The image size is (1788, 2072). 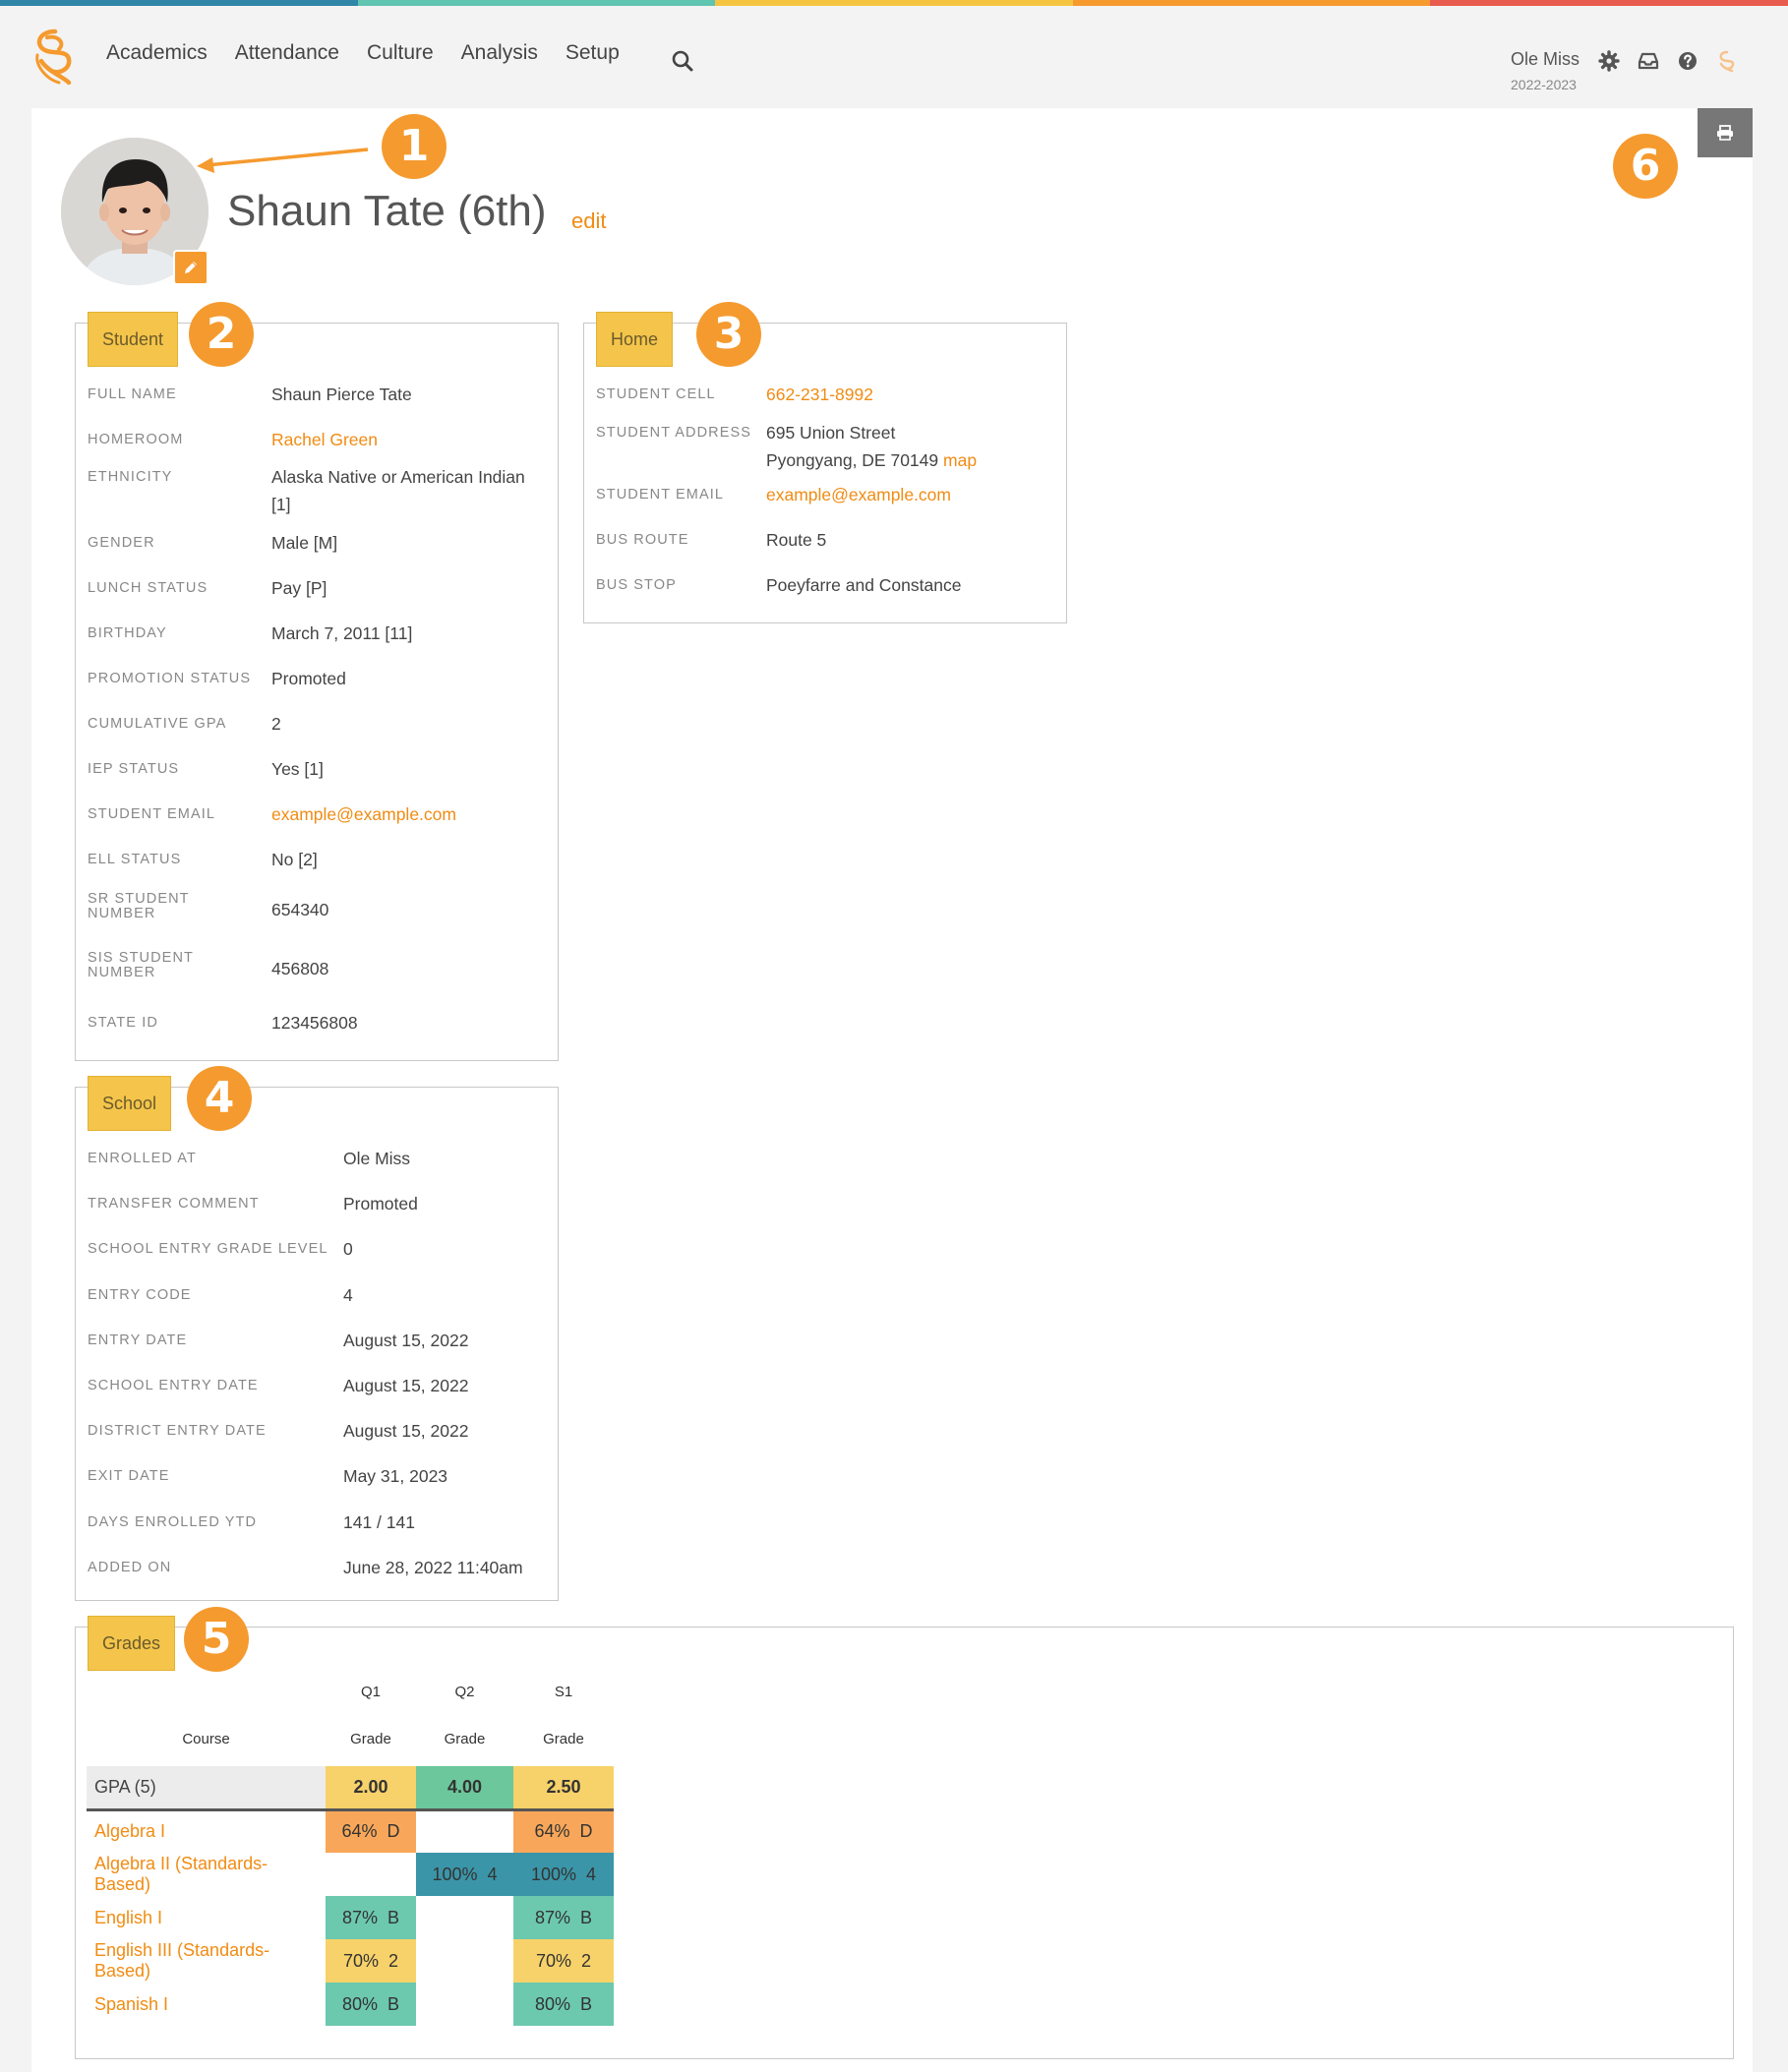 I want to click on callout-arrow, so click(x=283, y=160).